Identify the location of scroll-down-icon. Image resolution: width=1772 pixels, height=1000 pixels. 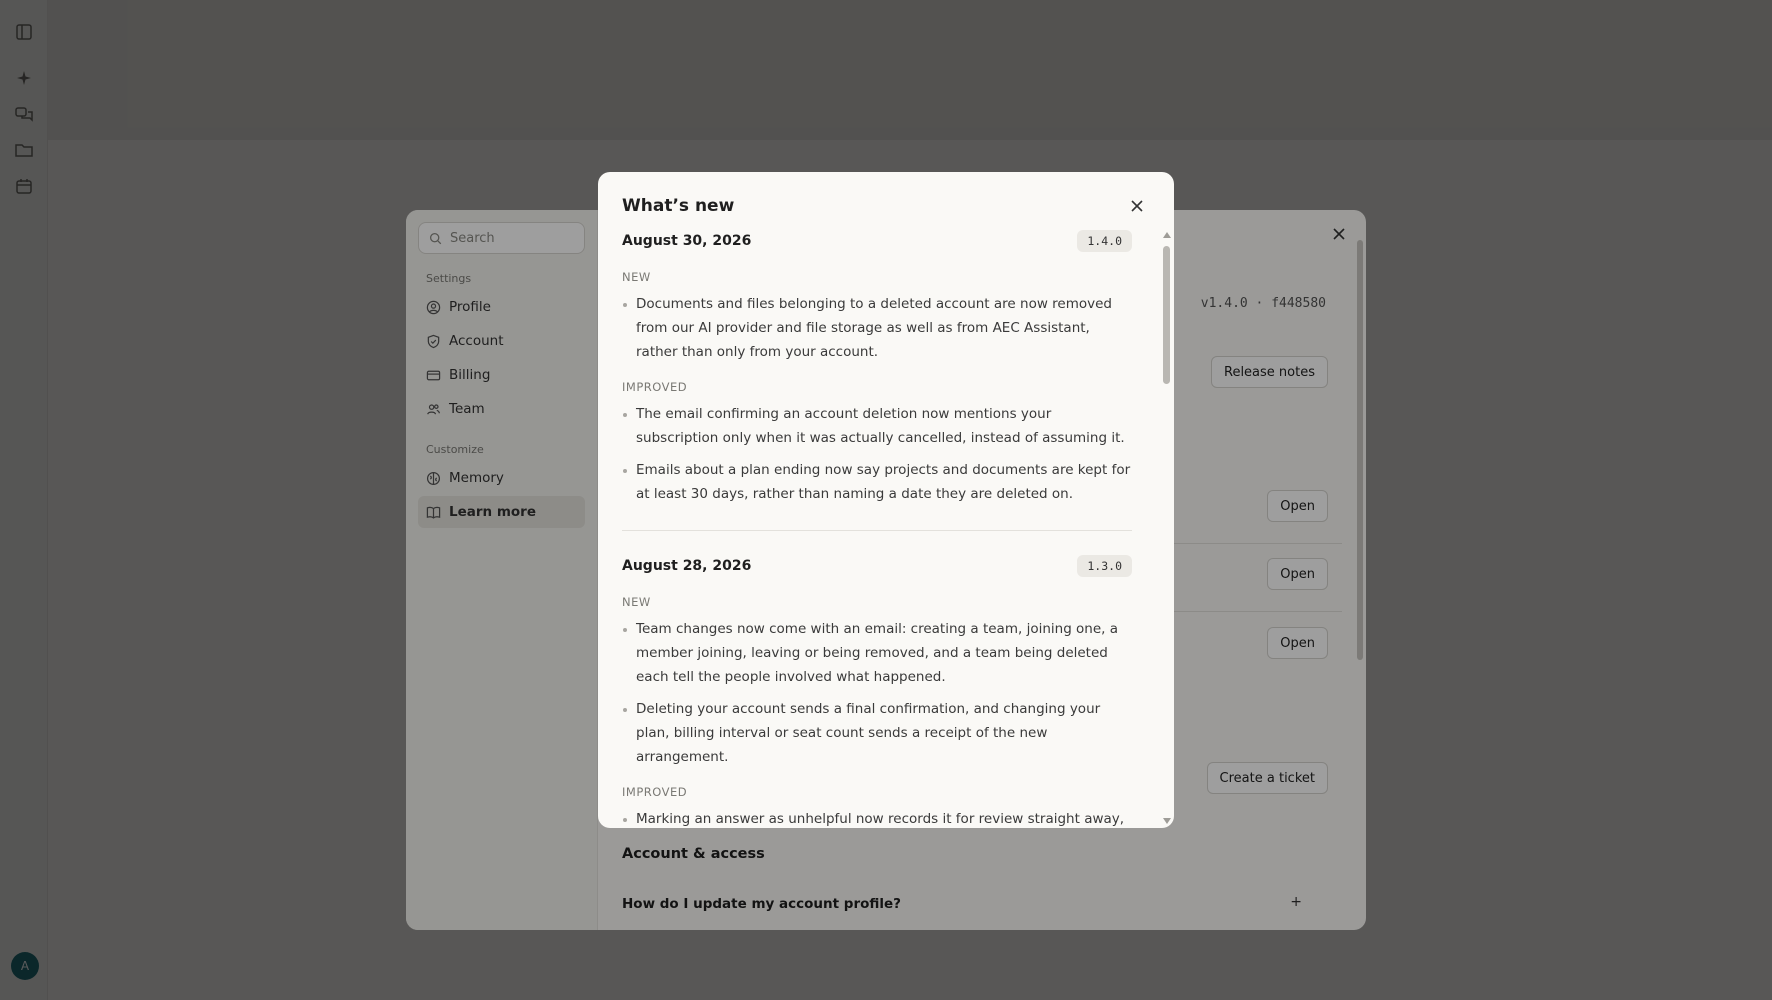
(1167, 821).